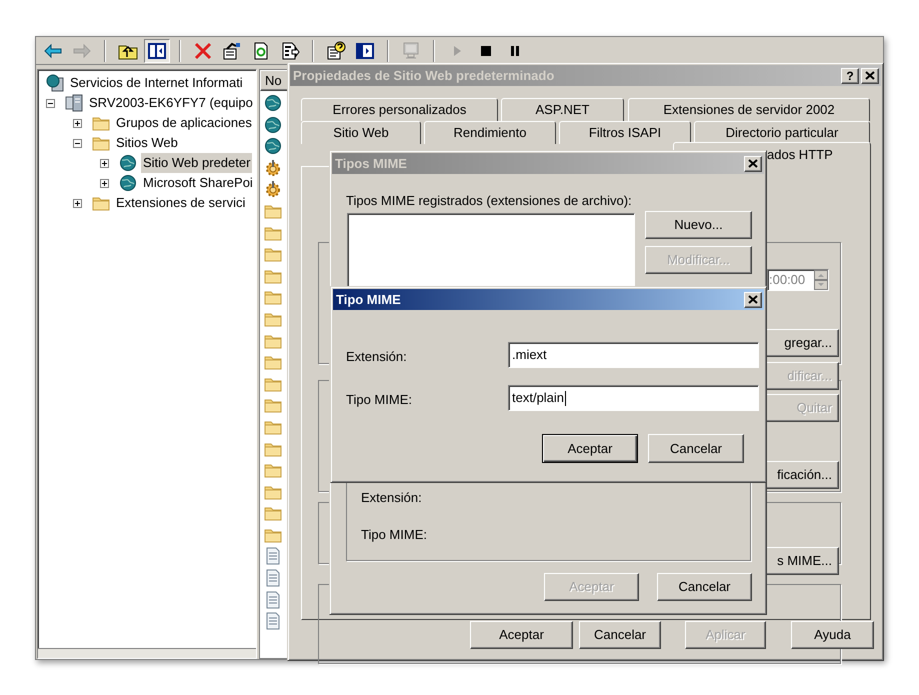 This screenshot has height=695, width=919. I want to click on tab: Sitio Web, so click(361, 132).